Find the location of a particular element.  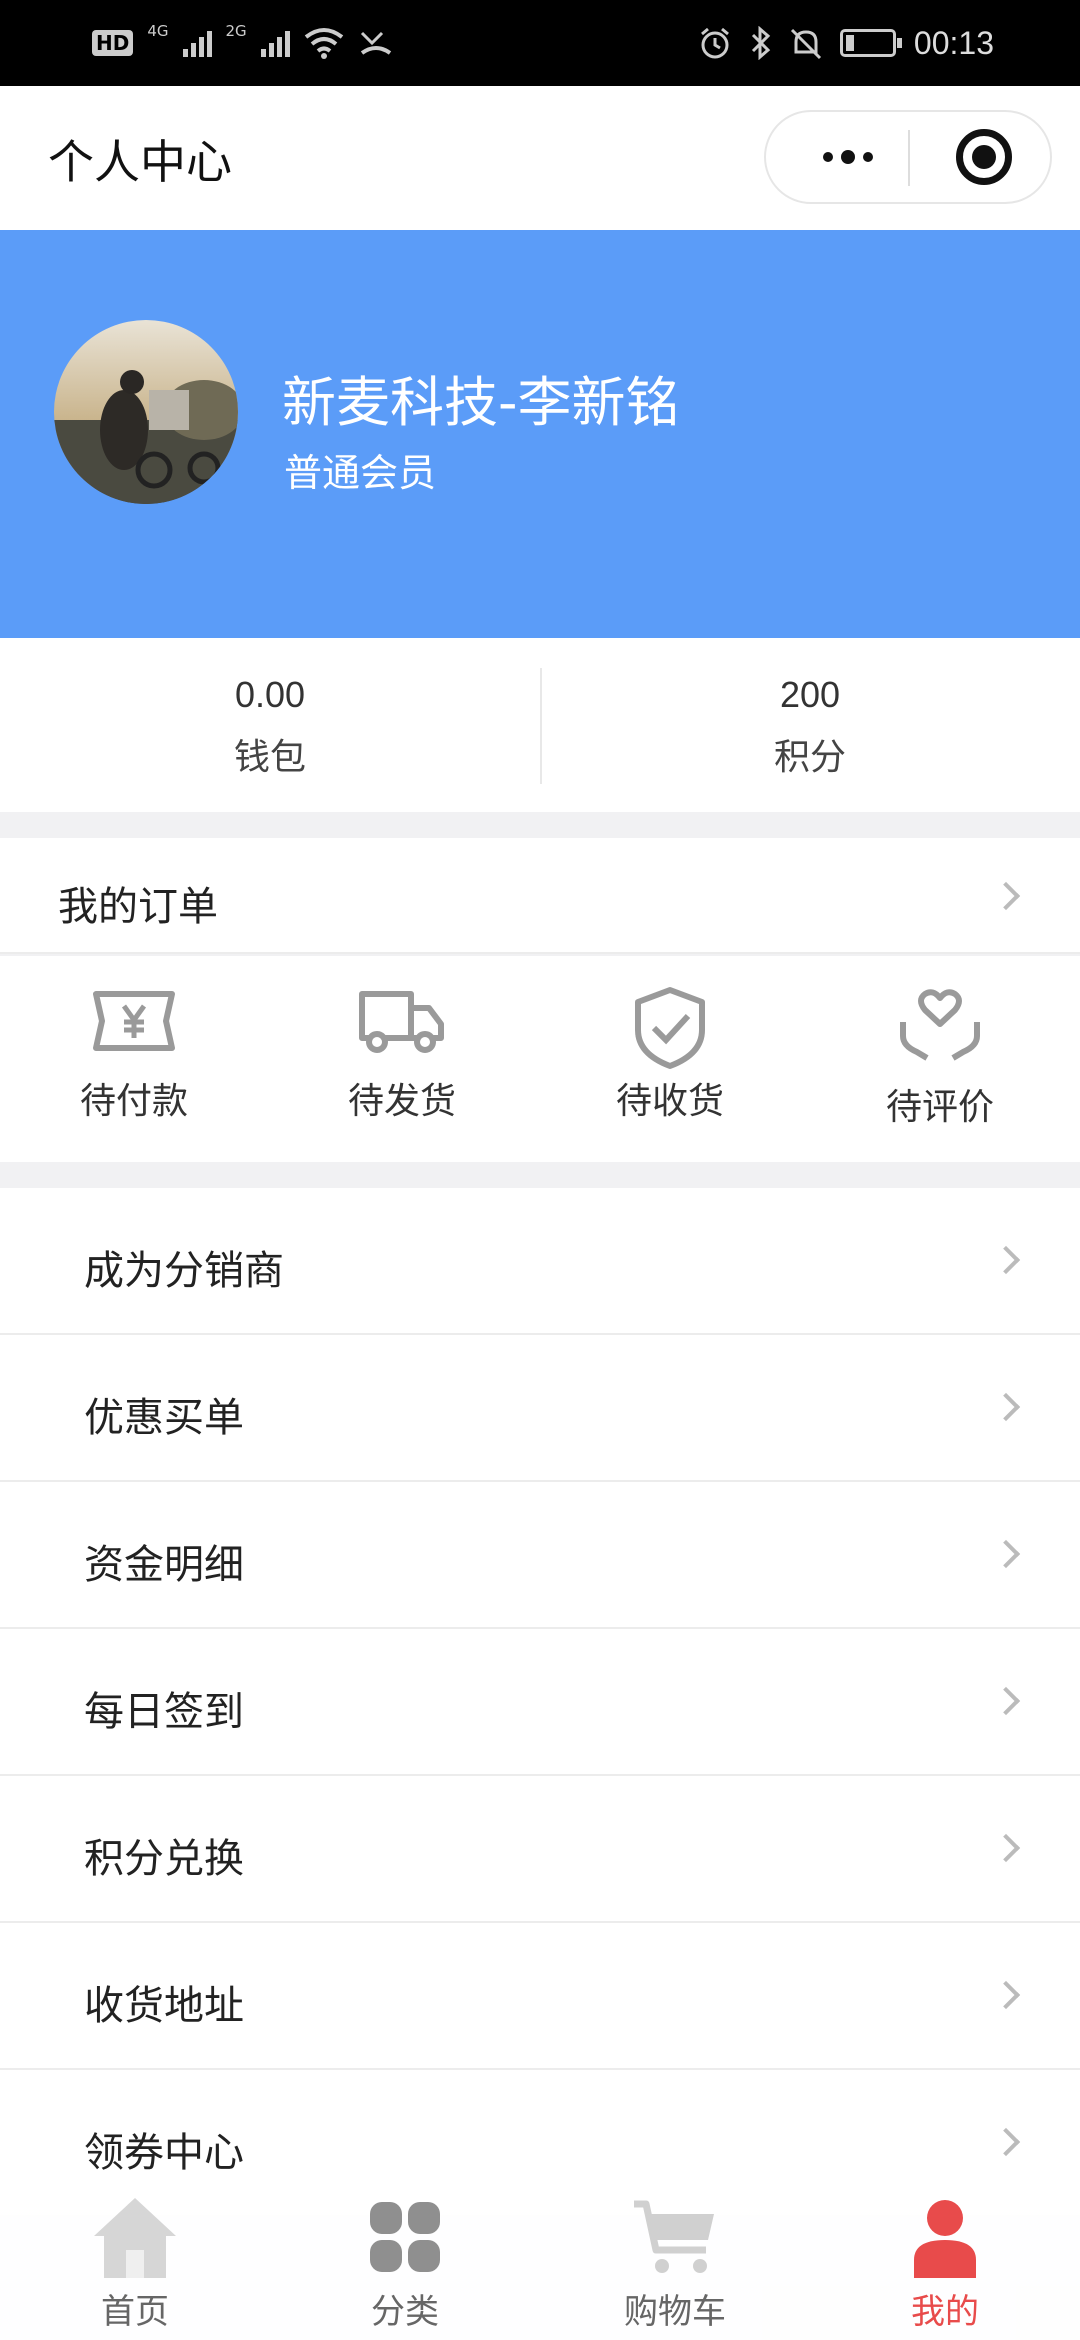

order-status-row: 待付款 待发货 待收货 待评价 is located at coordinates (540, 1059).